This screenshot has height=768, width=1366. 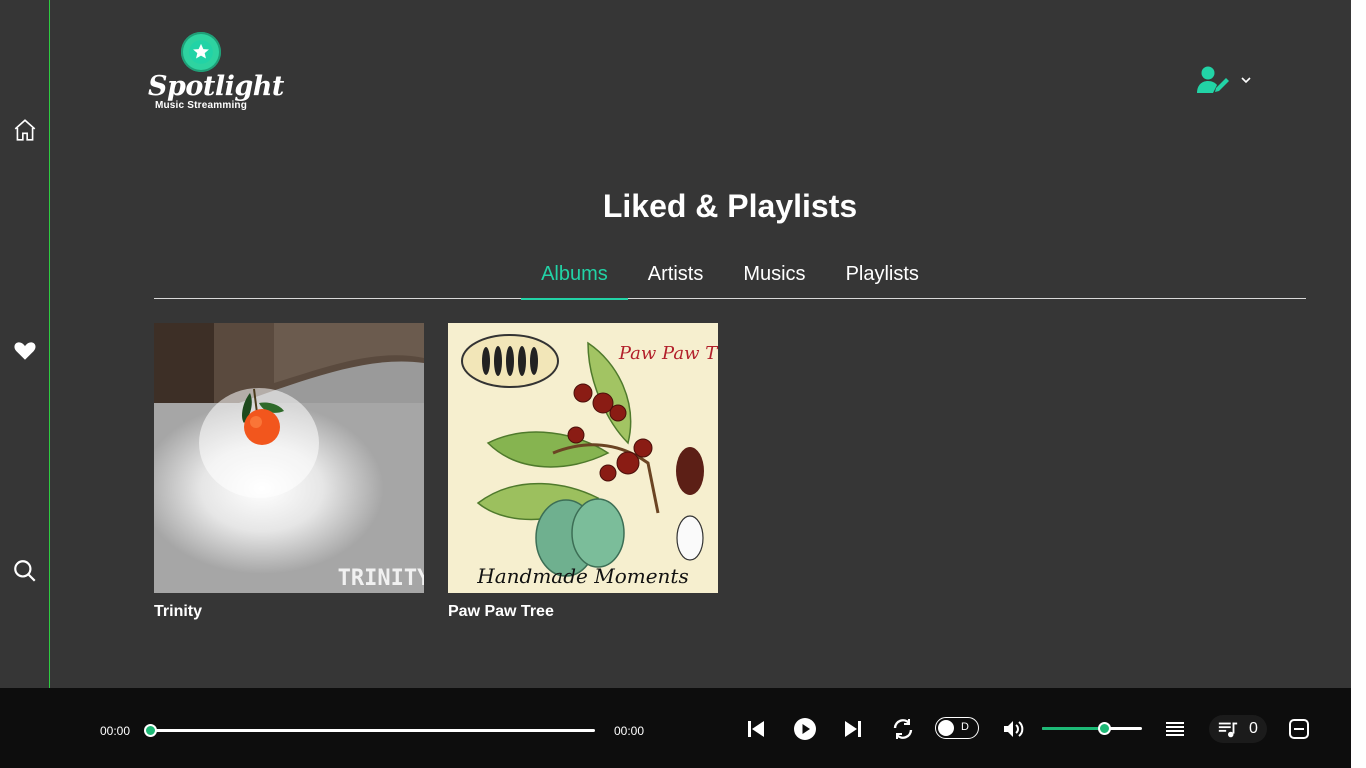 What do you see at coordinates (1228, 730) in the screenshot?
I see `playlist-icon` at bounding box center [1228, 730].